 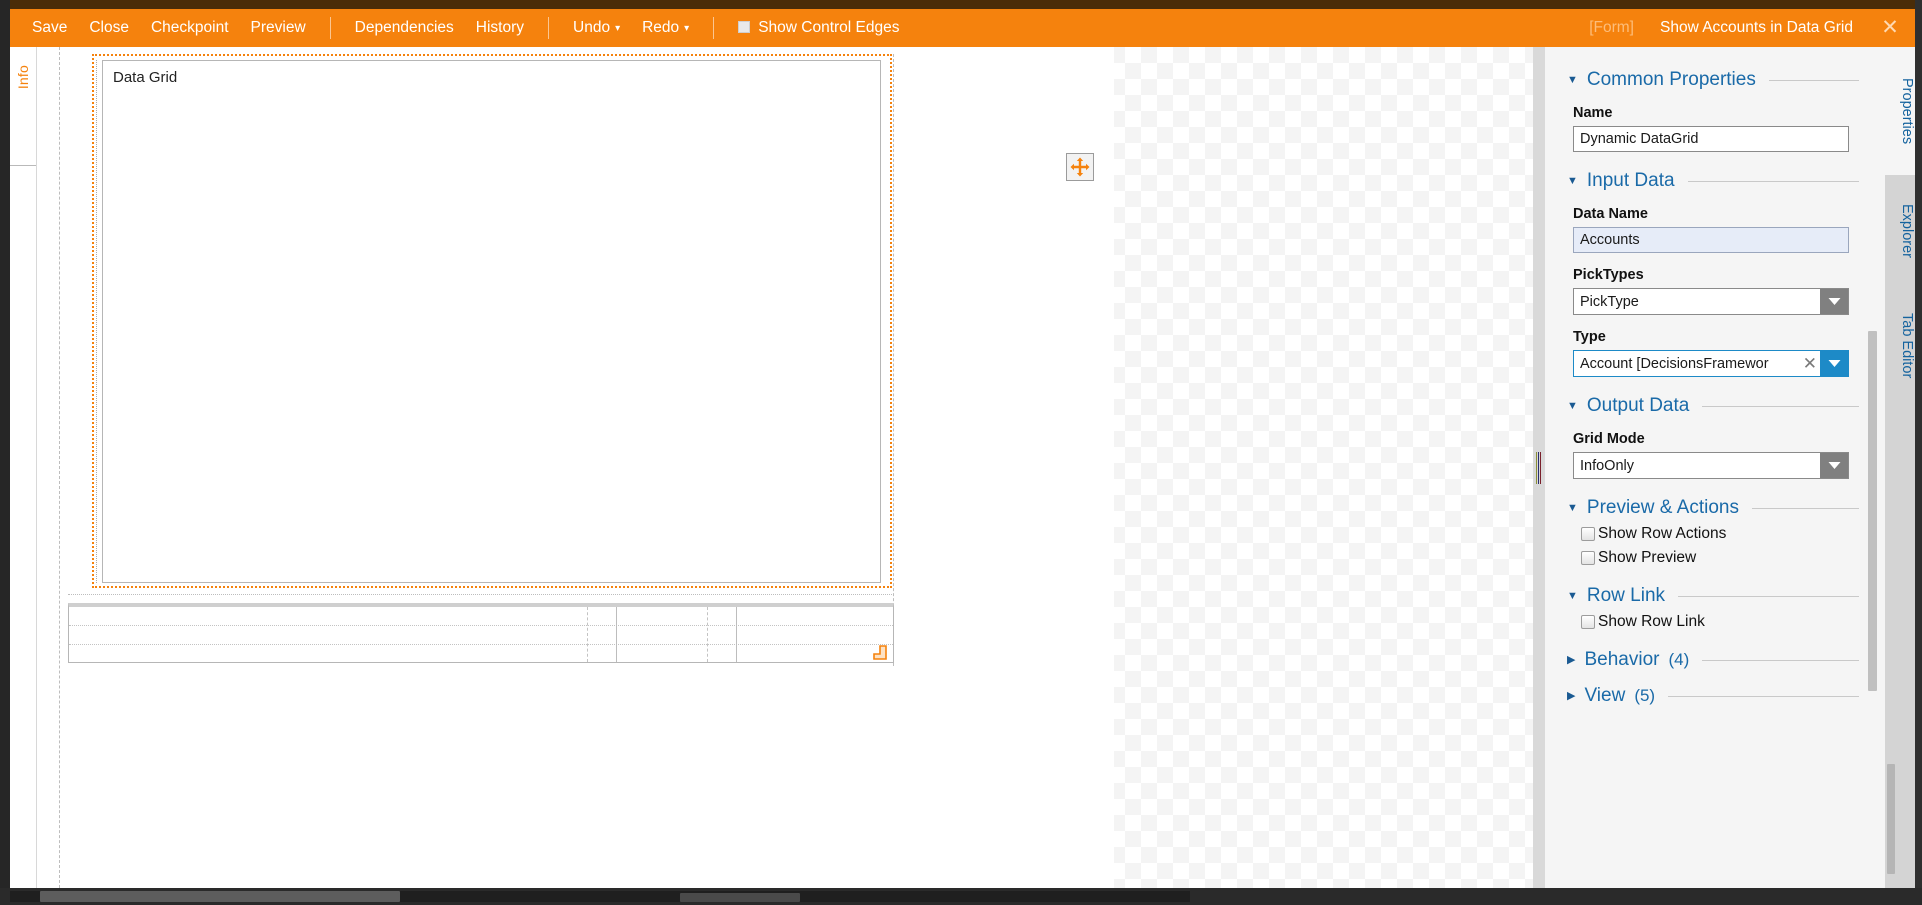 I want to click on resize-corner-icon, so click(x=882, y=654).